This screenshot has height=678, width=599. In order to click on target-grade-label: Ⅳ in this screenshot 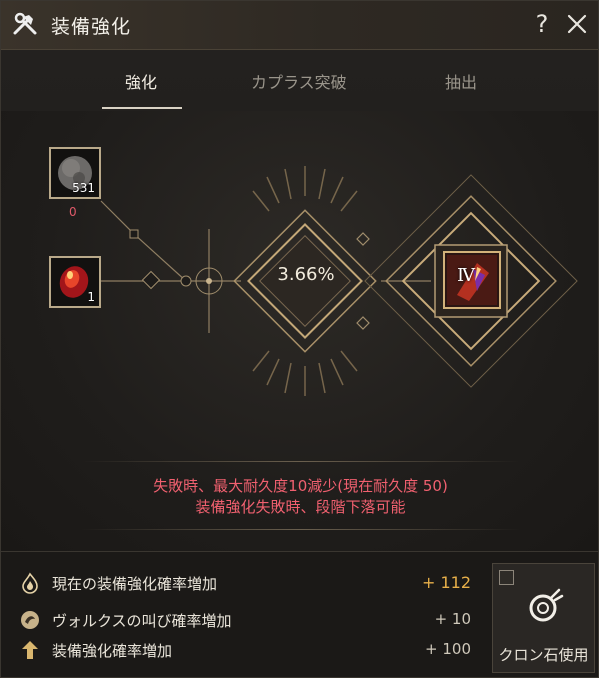, I will do `click(466, 275)`.